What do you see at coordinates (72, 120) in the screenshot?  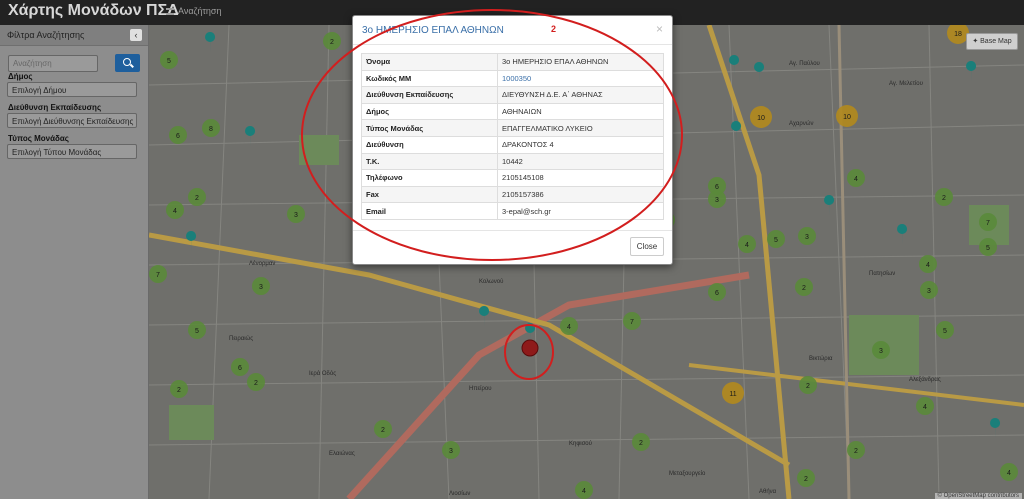 I see `directorate-select: Επιλογή Διεύθυνσης Εκπαίδευσης` at bounding box center [72, 120].